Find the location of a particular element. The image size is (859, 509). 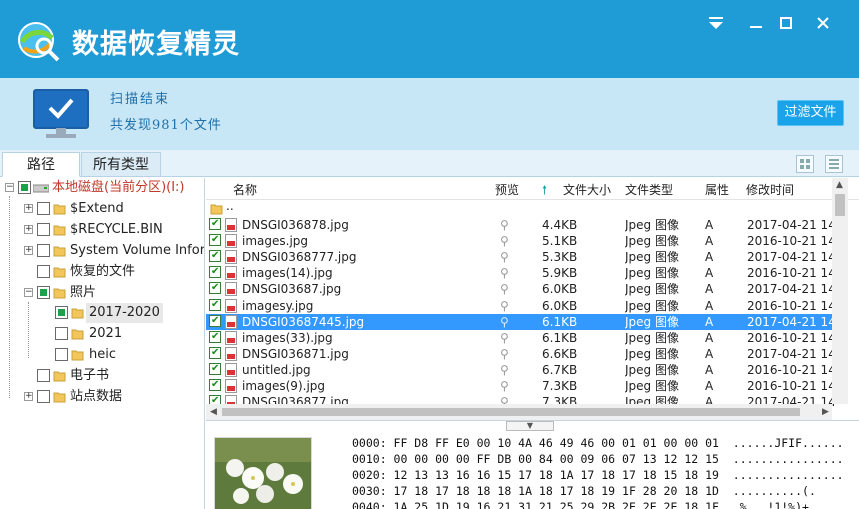

file-attr: A is located at coordinates (709, 257).